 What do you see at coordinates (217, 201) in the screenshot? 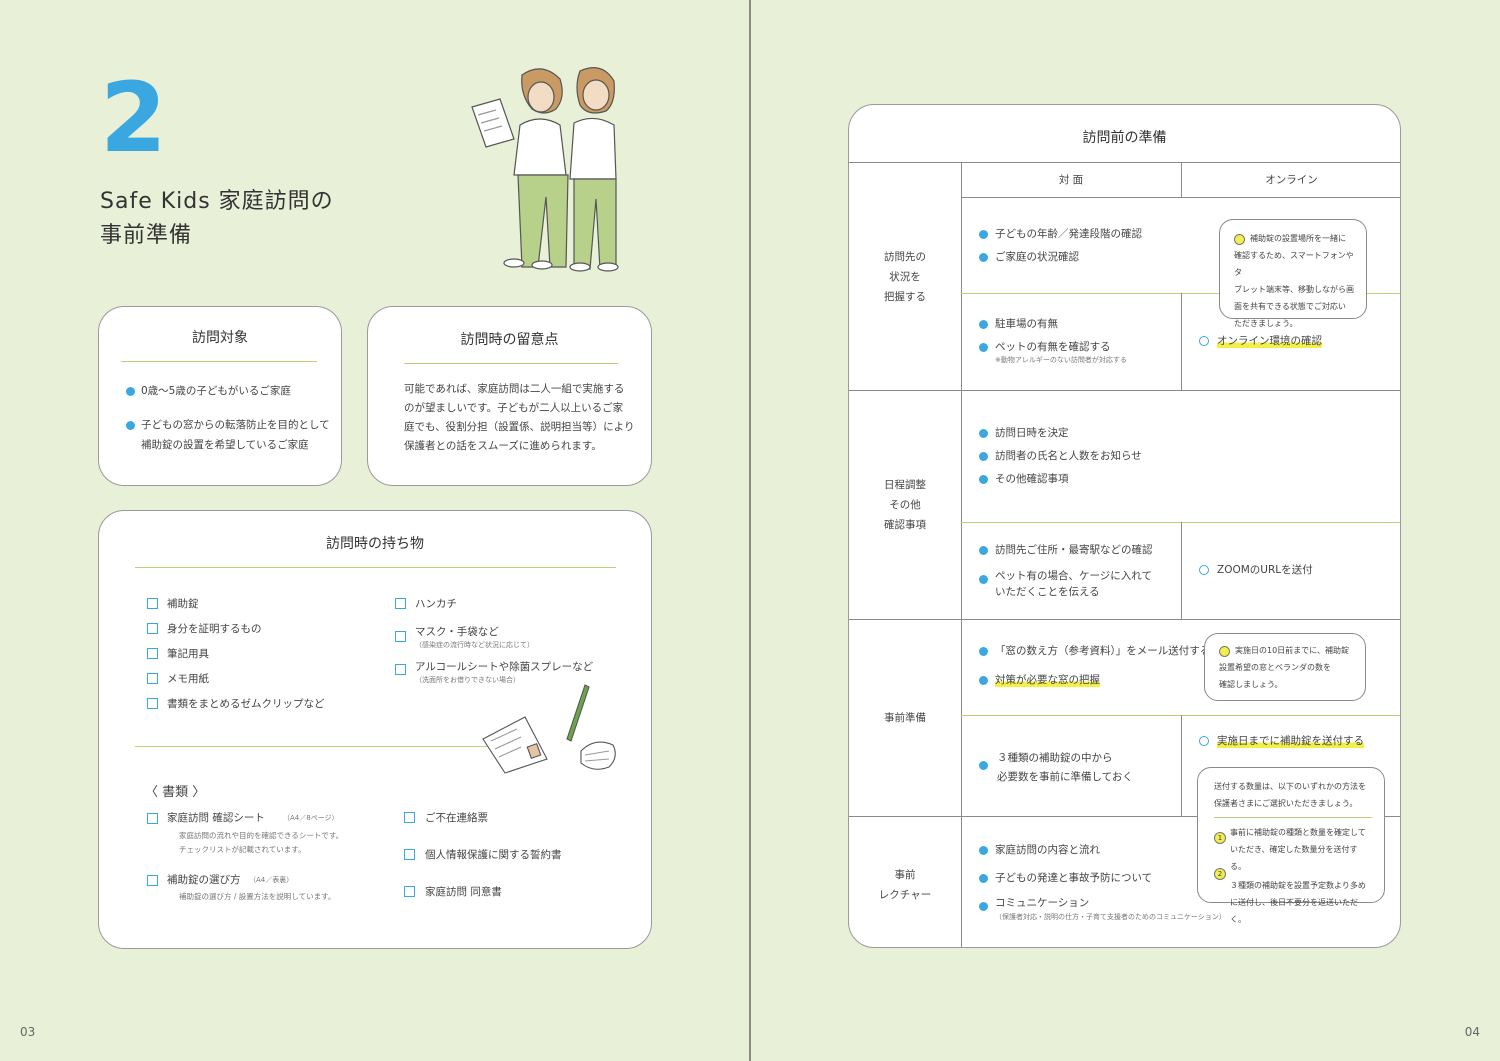
I see `title-line-1: Safe Kids 家庭訪問の` at bounding box center [217, 201].